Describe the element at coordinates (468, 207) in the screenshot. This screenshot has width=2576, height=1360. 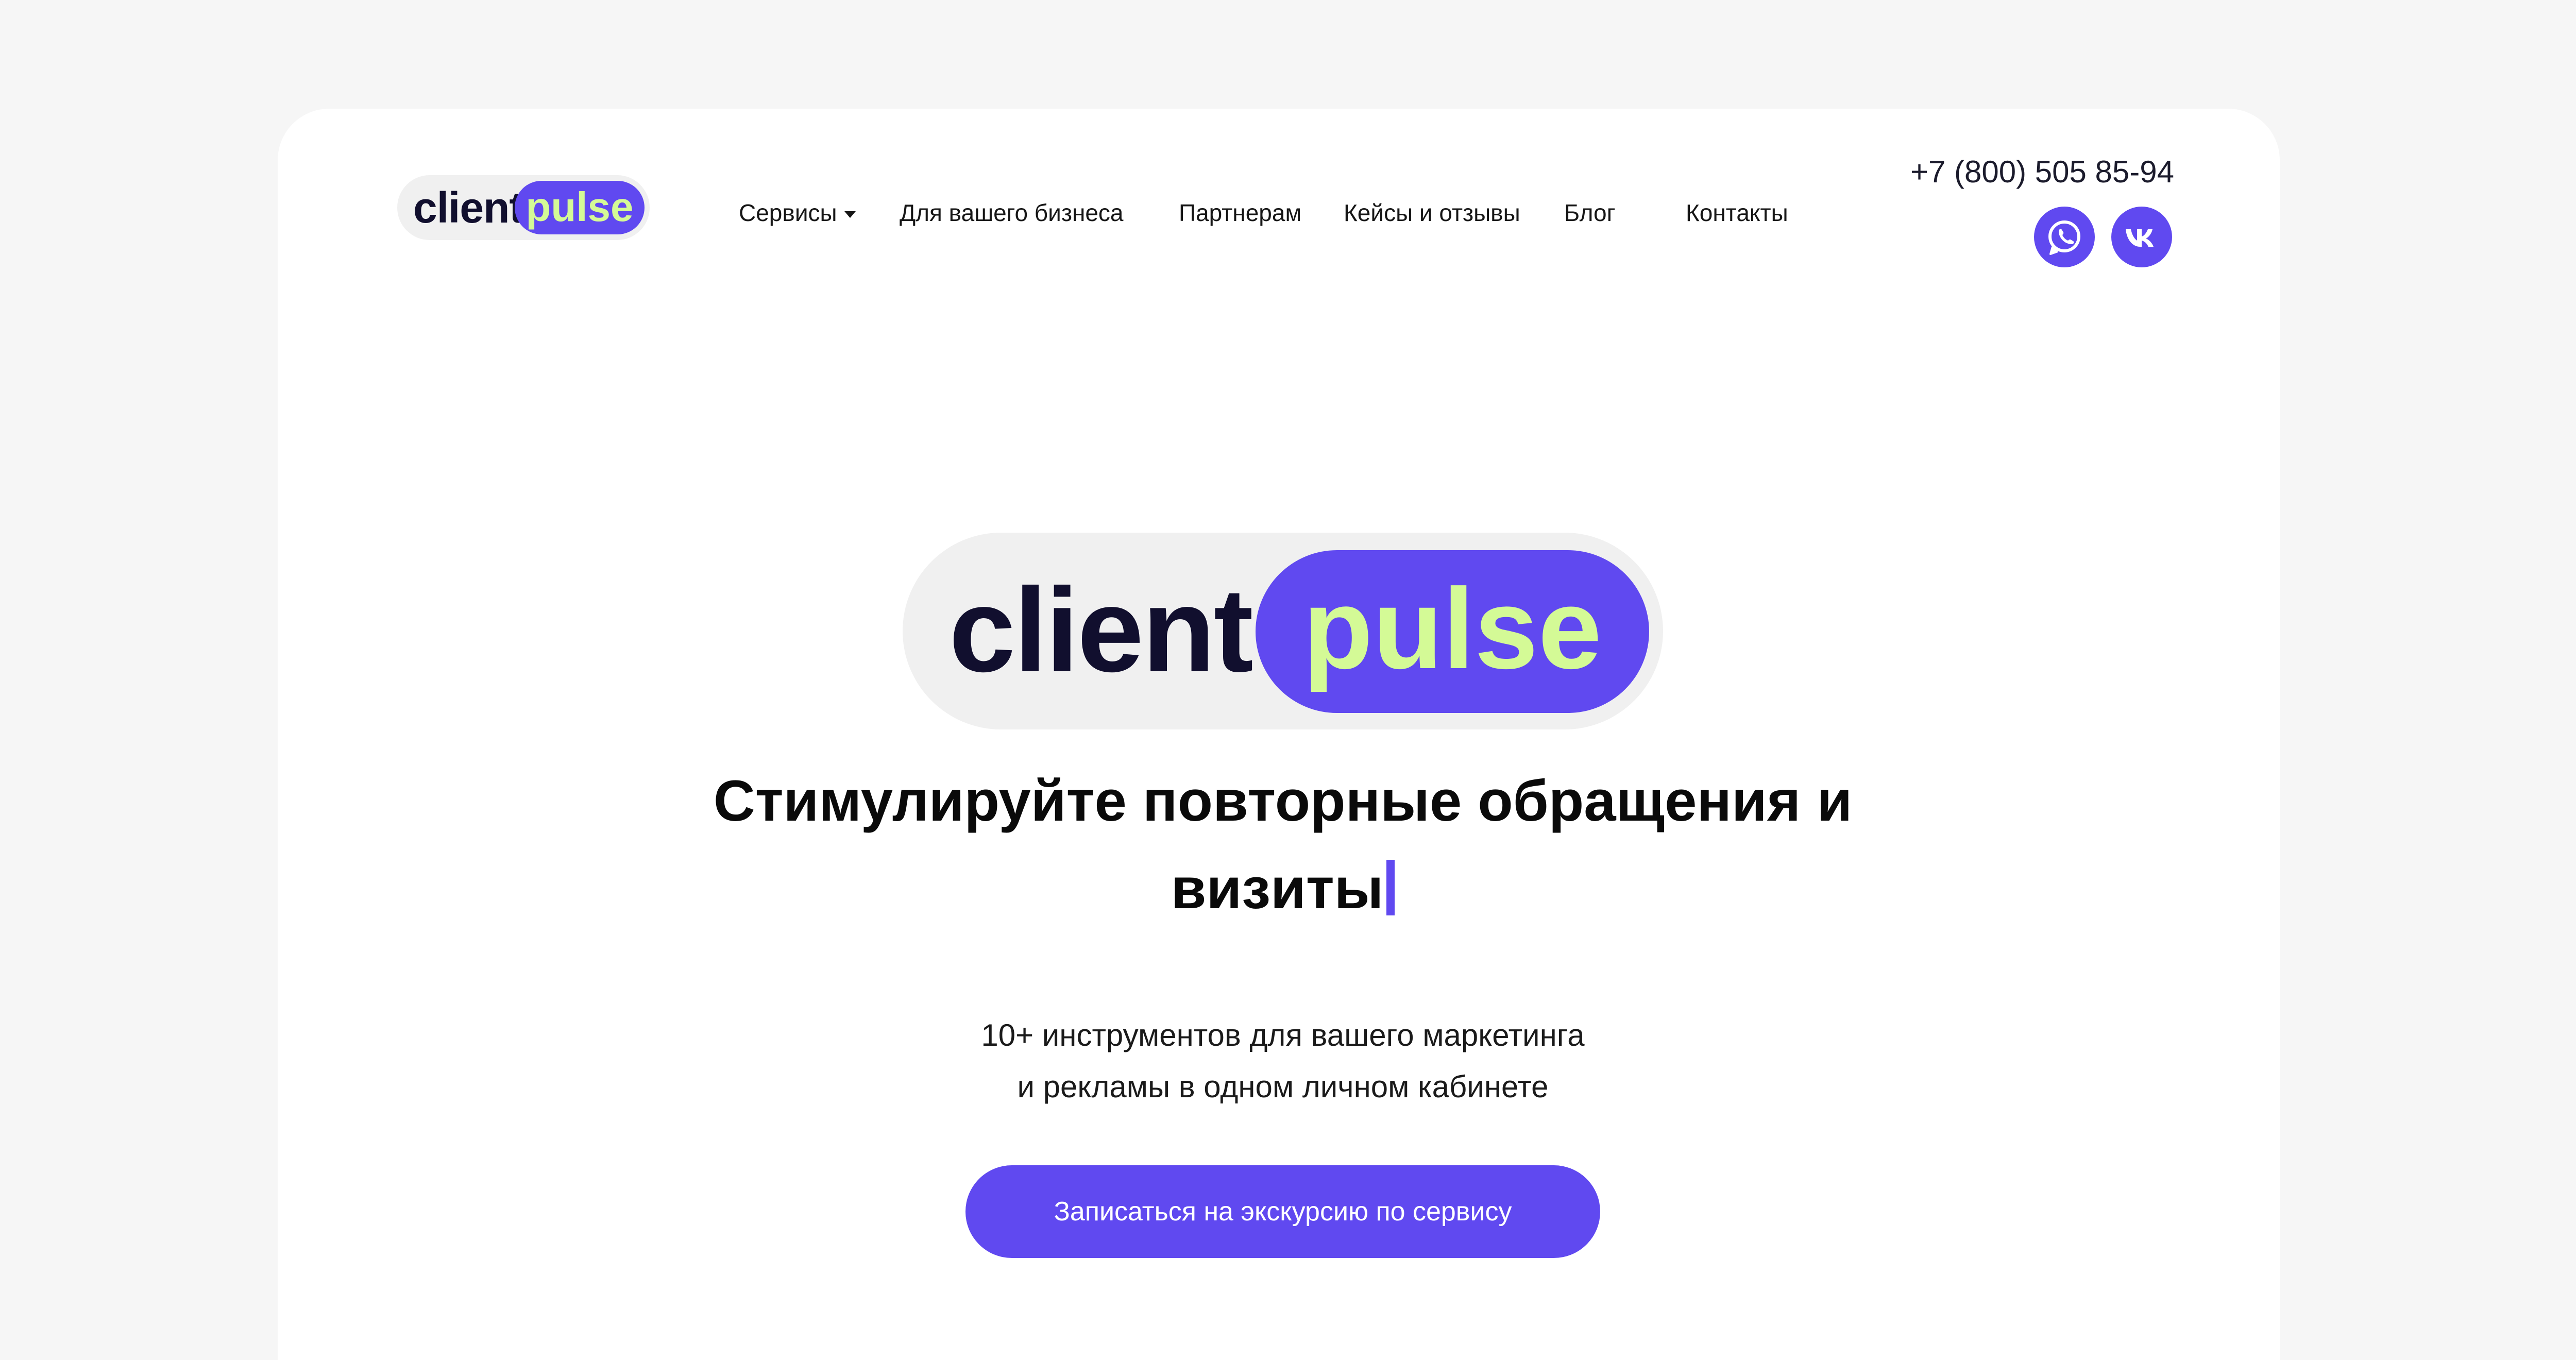
I see `logo-word-client: client` at that location.